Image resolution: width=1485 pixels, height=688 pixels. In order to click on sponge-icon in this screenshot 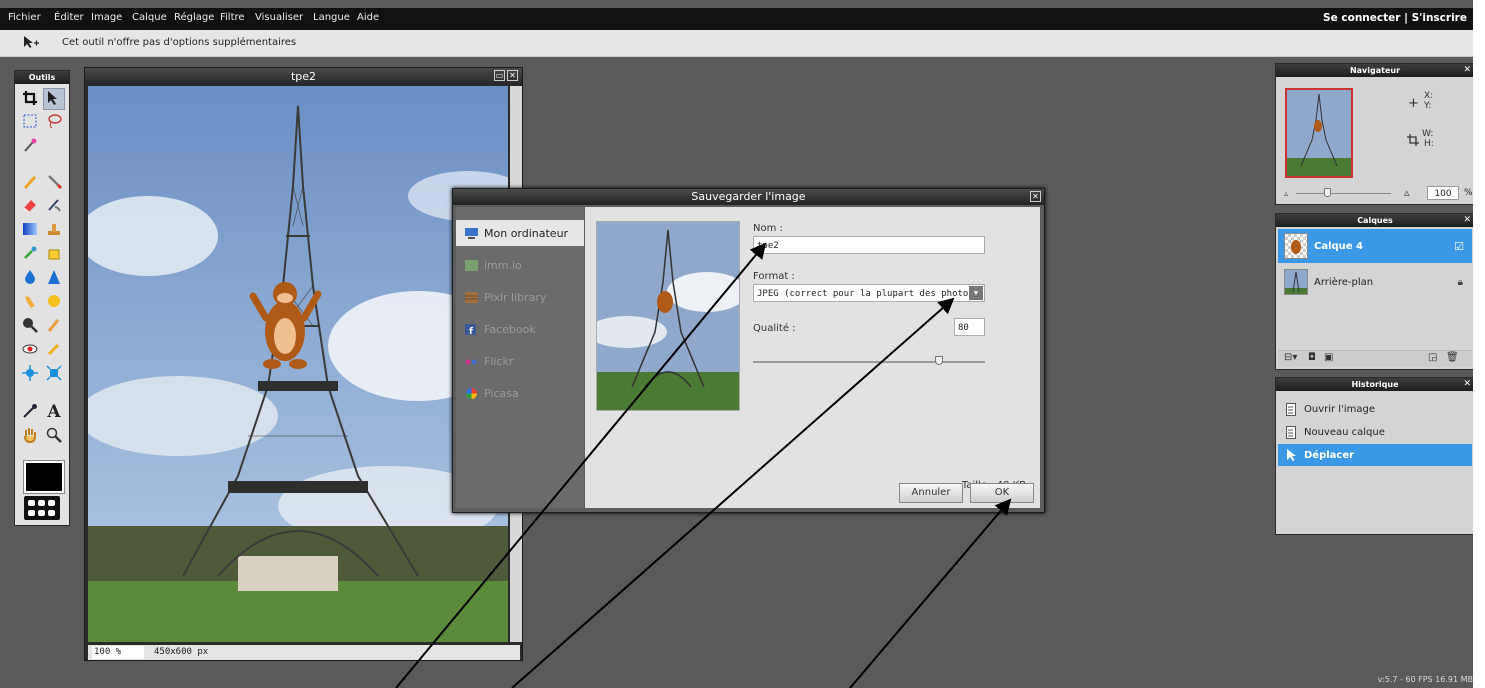, I will do `click(54, 302)`.